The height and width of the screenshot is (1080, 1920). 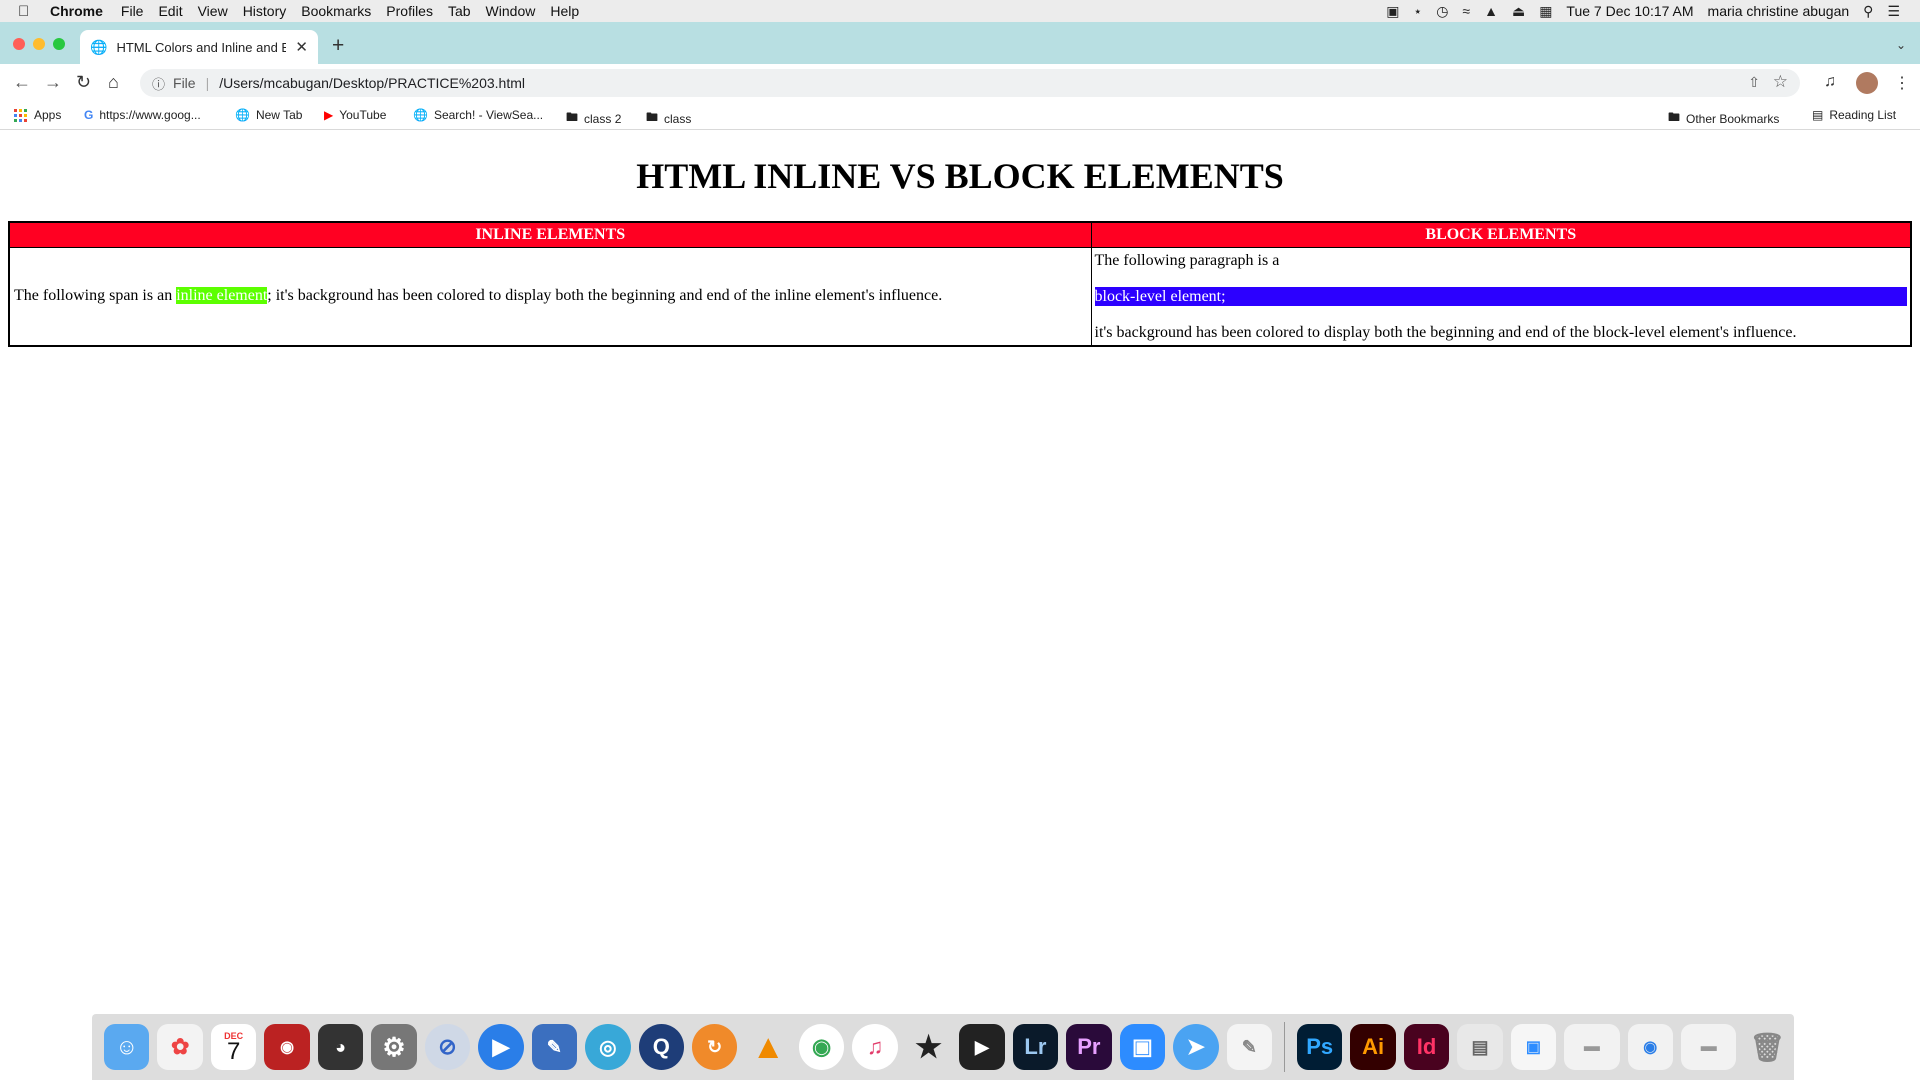 I want to click on calendar-icon: DEC 7, so click(x=233, y=1047).